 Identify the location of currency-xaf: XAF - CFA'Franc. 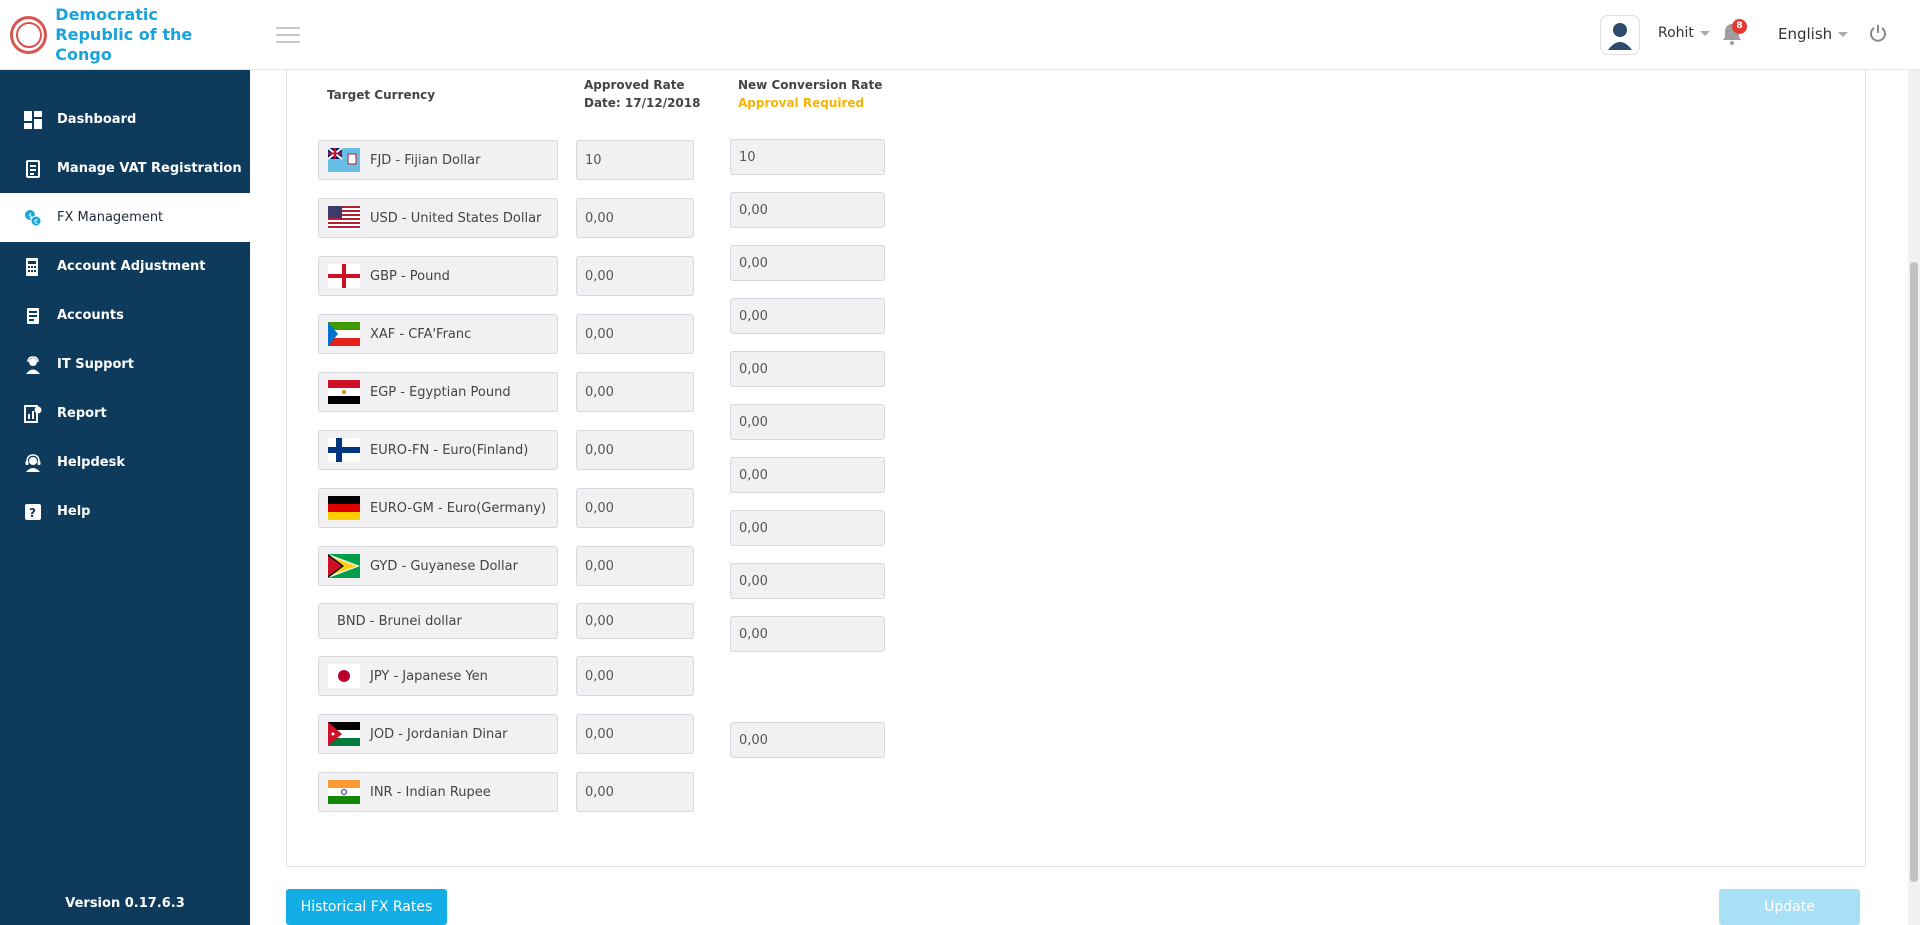
(438, 334).